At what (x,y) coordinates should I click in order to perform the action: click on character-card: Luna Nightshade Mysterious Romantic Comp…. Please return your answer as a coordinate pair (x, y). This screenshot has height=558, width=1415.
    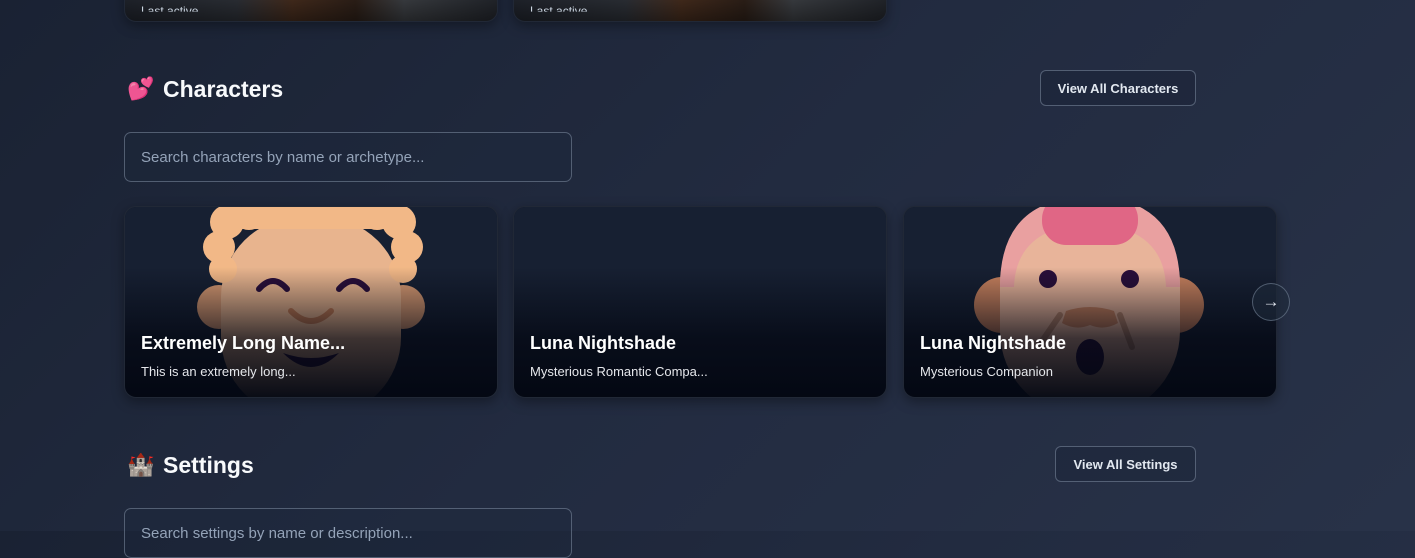
    Looking at the image, I should click on (700, 302).